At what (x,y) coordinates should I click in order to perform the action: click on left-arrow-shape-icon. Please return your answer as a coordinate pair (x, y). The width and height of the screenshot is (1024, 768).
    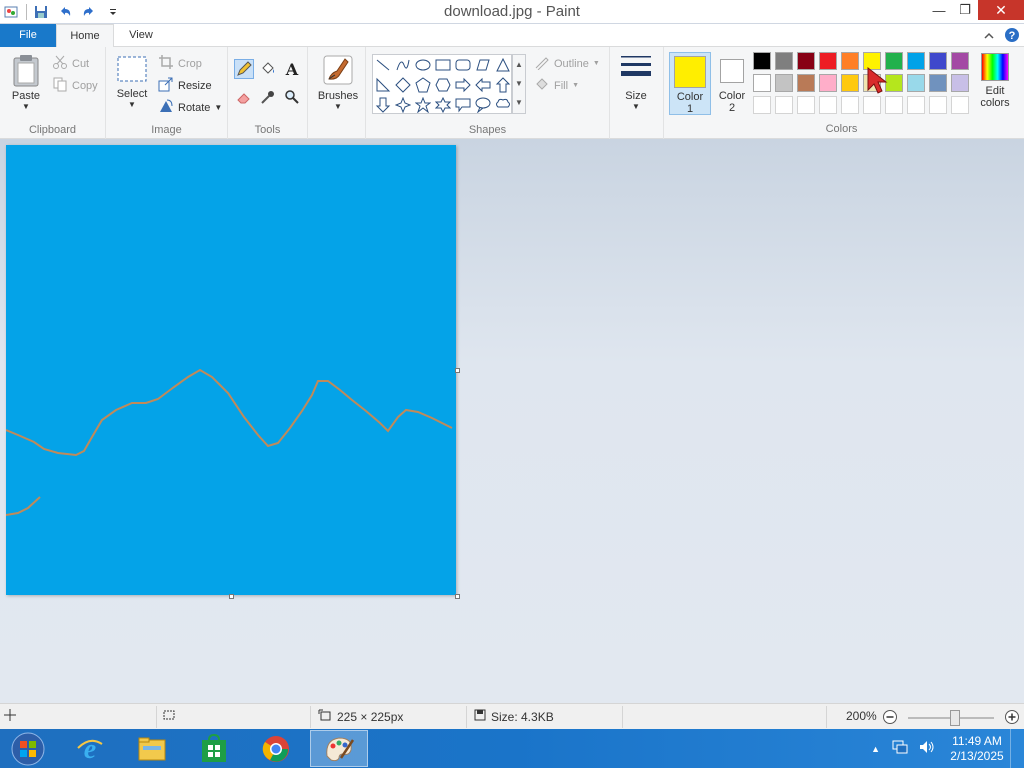
    Looking at the image, I should click on (483, 85).